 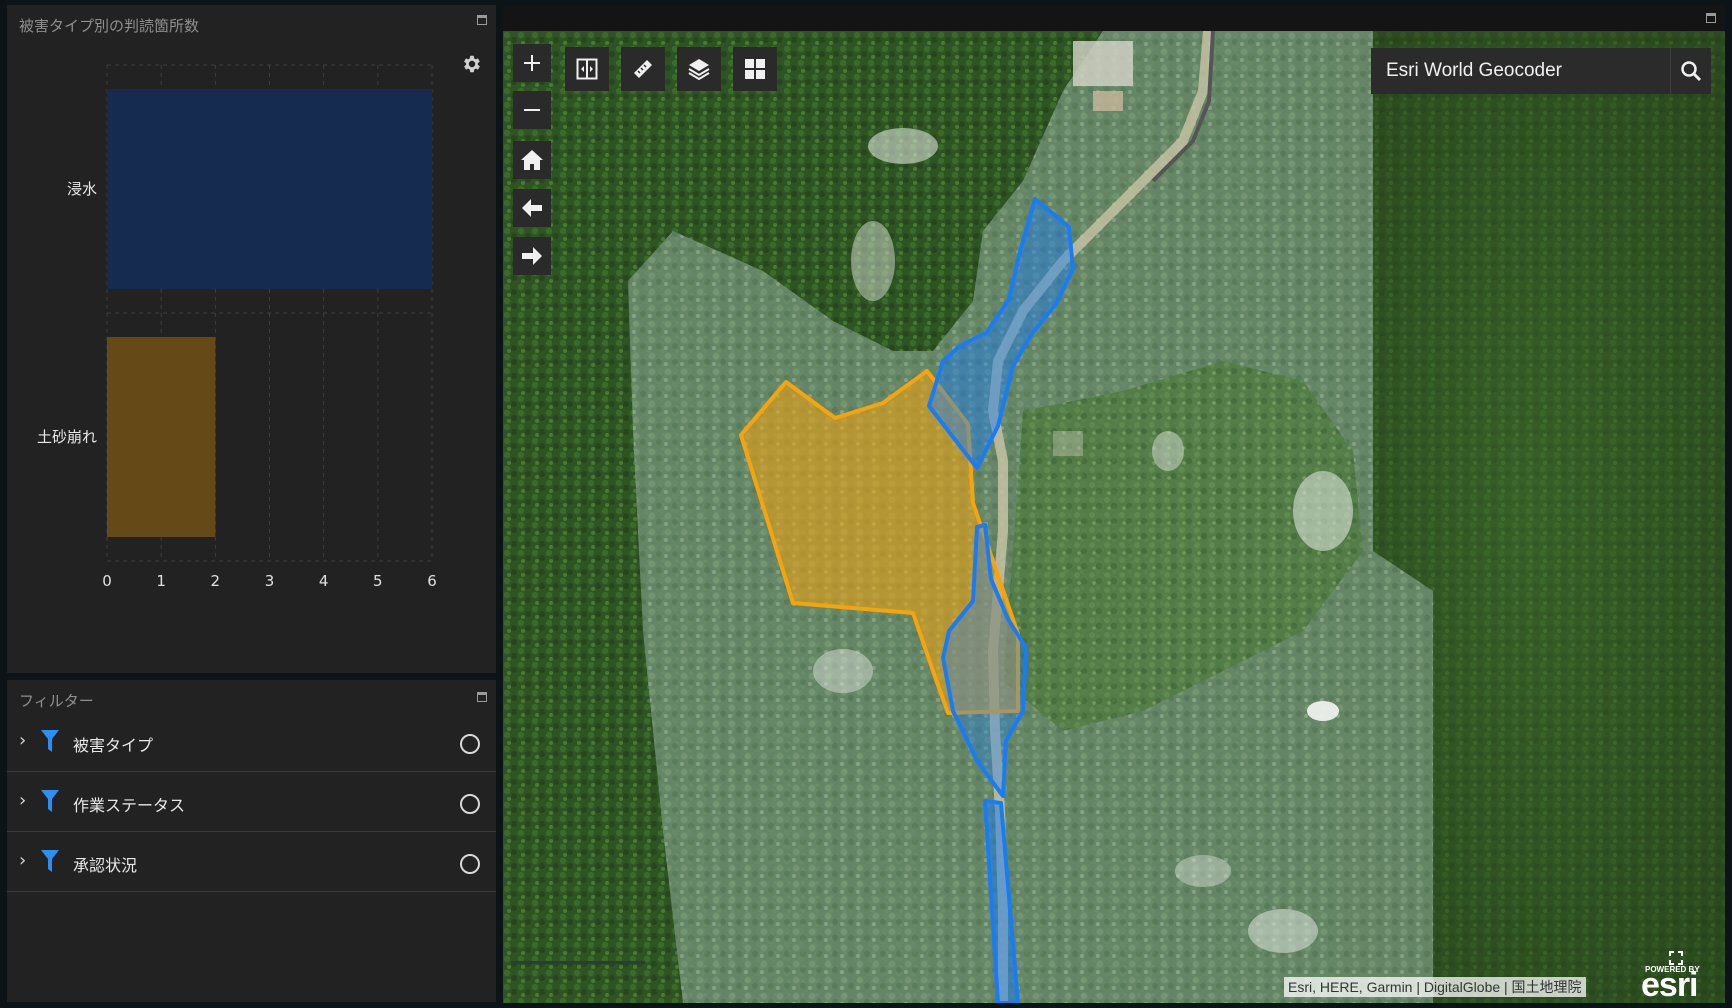 I want to click on fullscreen-icon, so click(x=1676, y=958).